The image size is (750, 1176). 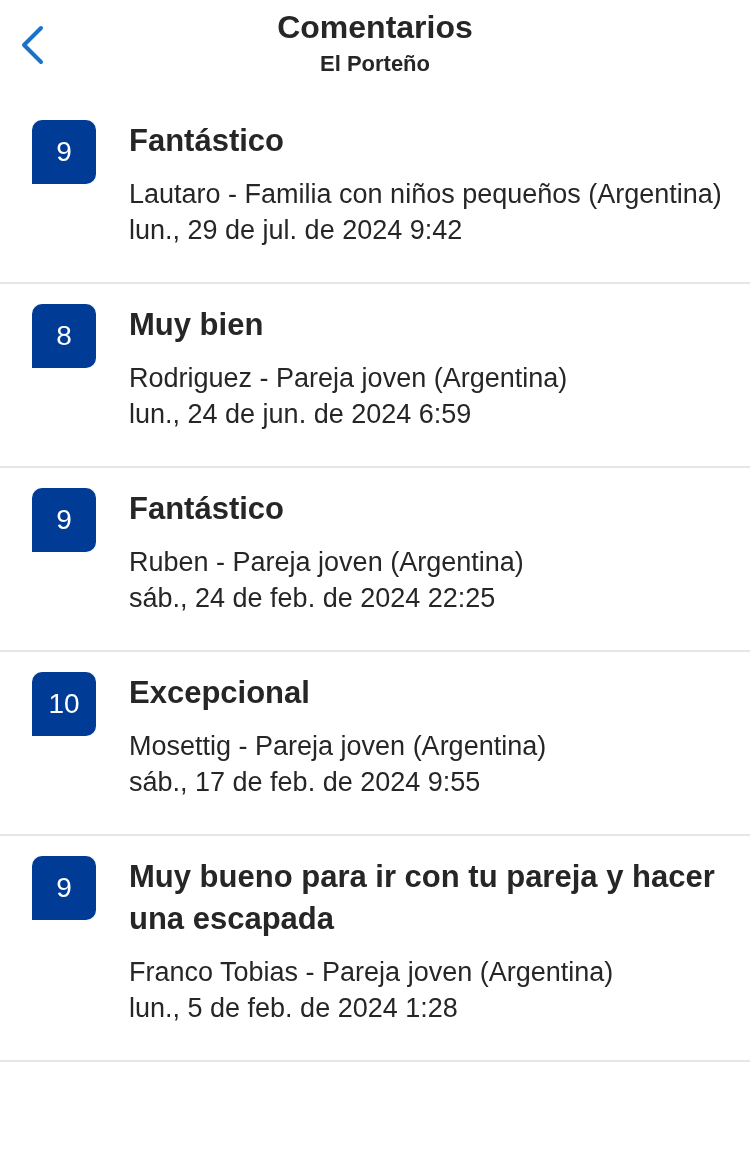 What do you see at coordinates (294, 1008) in the screenshot?
I see `review-date: lun., 5 de feb. de 2024 1:28` at bounding box center [294, 1008].